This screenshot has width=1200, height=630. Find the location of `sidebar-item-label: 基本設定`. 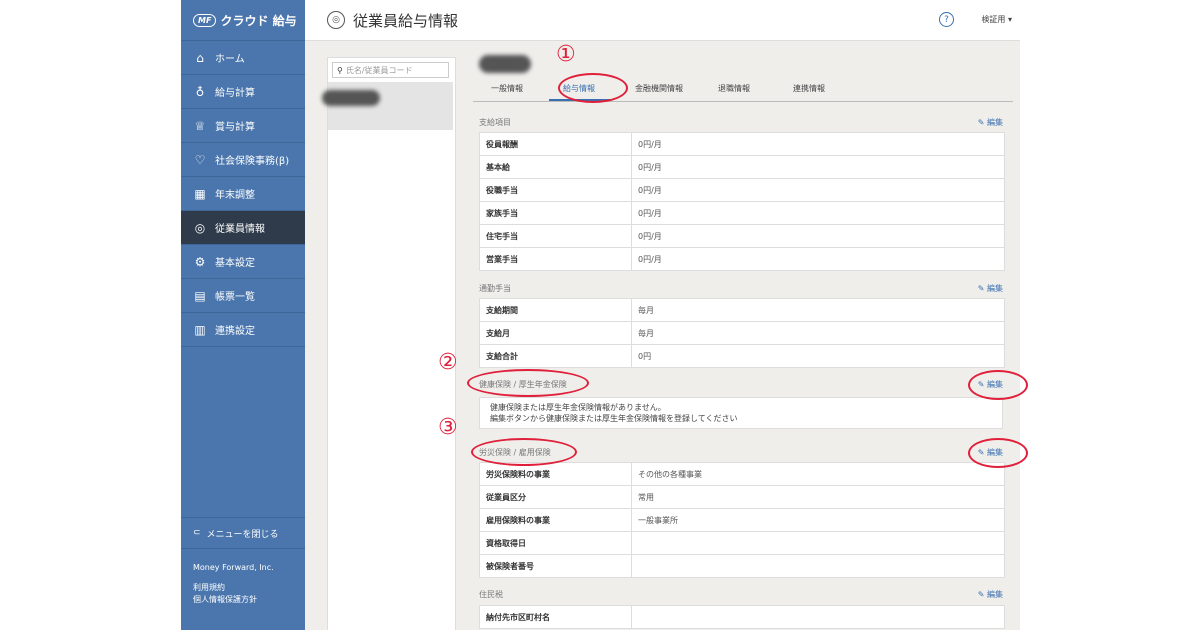

sidebar-item-label: 基本設定 is located at coordinates (235, 263).